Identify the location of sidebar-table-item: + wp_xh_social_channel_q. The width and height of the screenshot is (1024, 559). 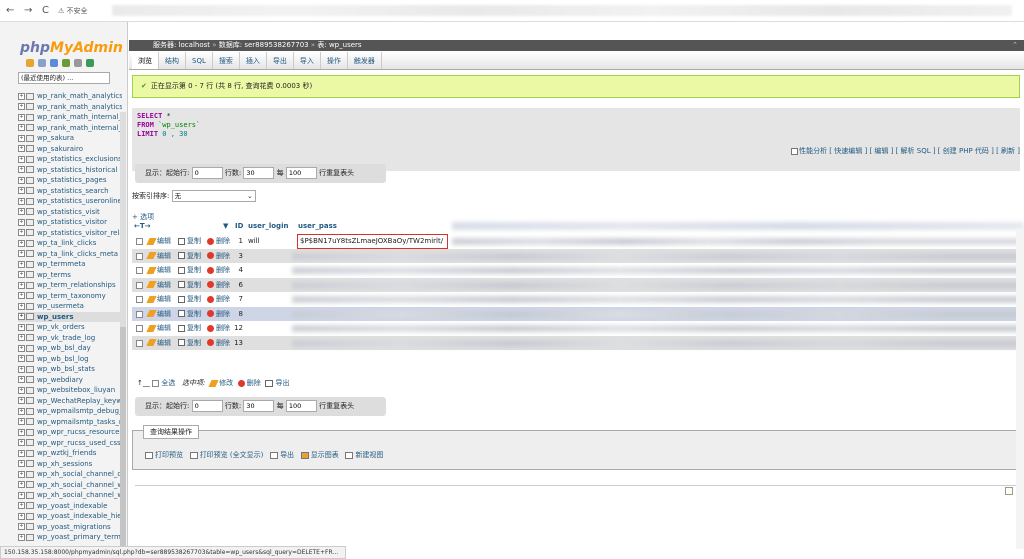
(70, 474).